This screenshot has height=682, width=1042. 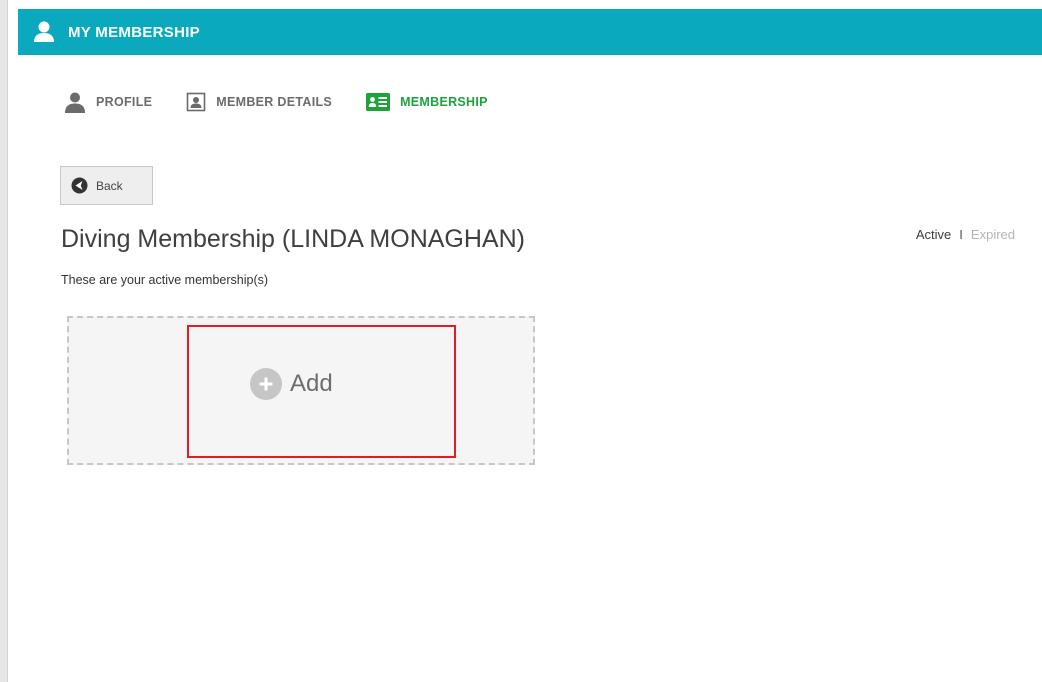 What do you see at coordinates (109, 185) in the screenshot?
I see `back-button-label: Back` at bounding box center [109, 185].